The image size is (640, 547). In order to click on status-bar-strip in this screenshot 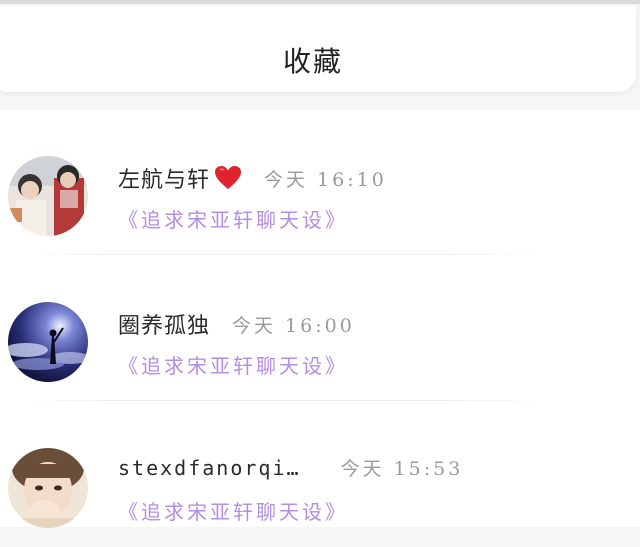, I will do `click(320, 2)`.